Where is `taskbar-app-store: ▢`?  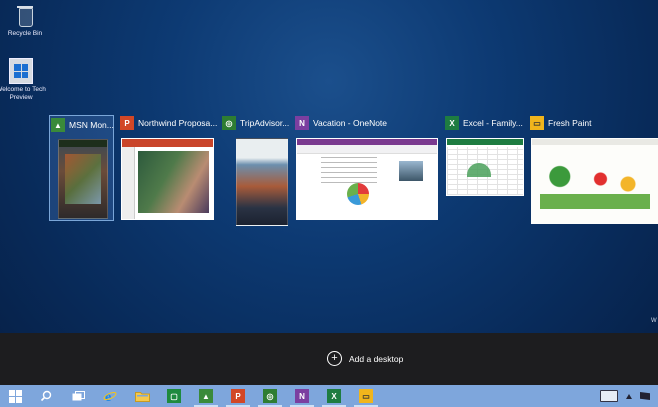
taskbar-app-store: ▢ is located at coordinates (174, 396).